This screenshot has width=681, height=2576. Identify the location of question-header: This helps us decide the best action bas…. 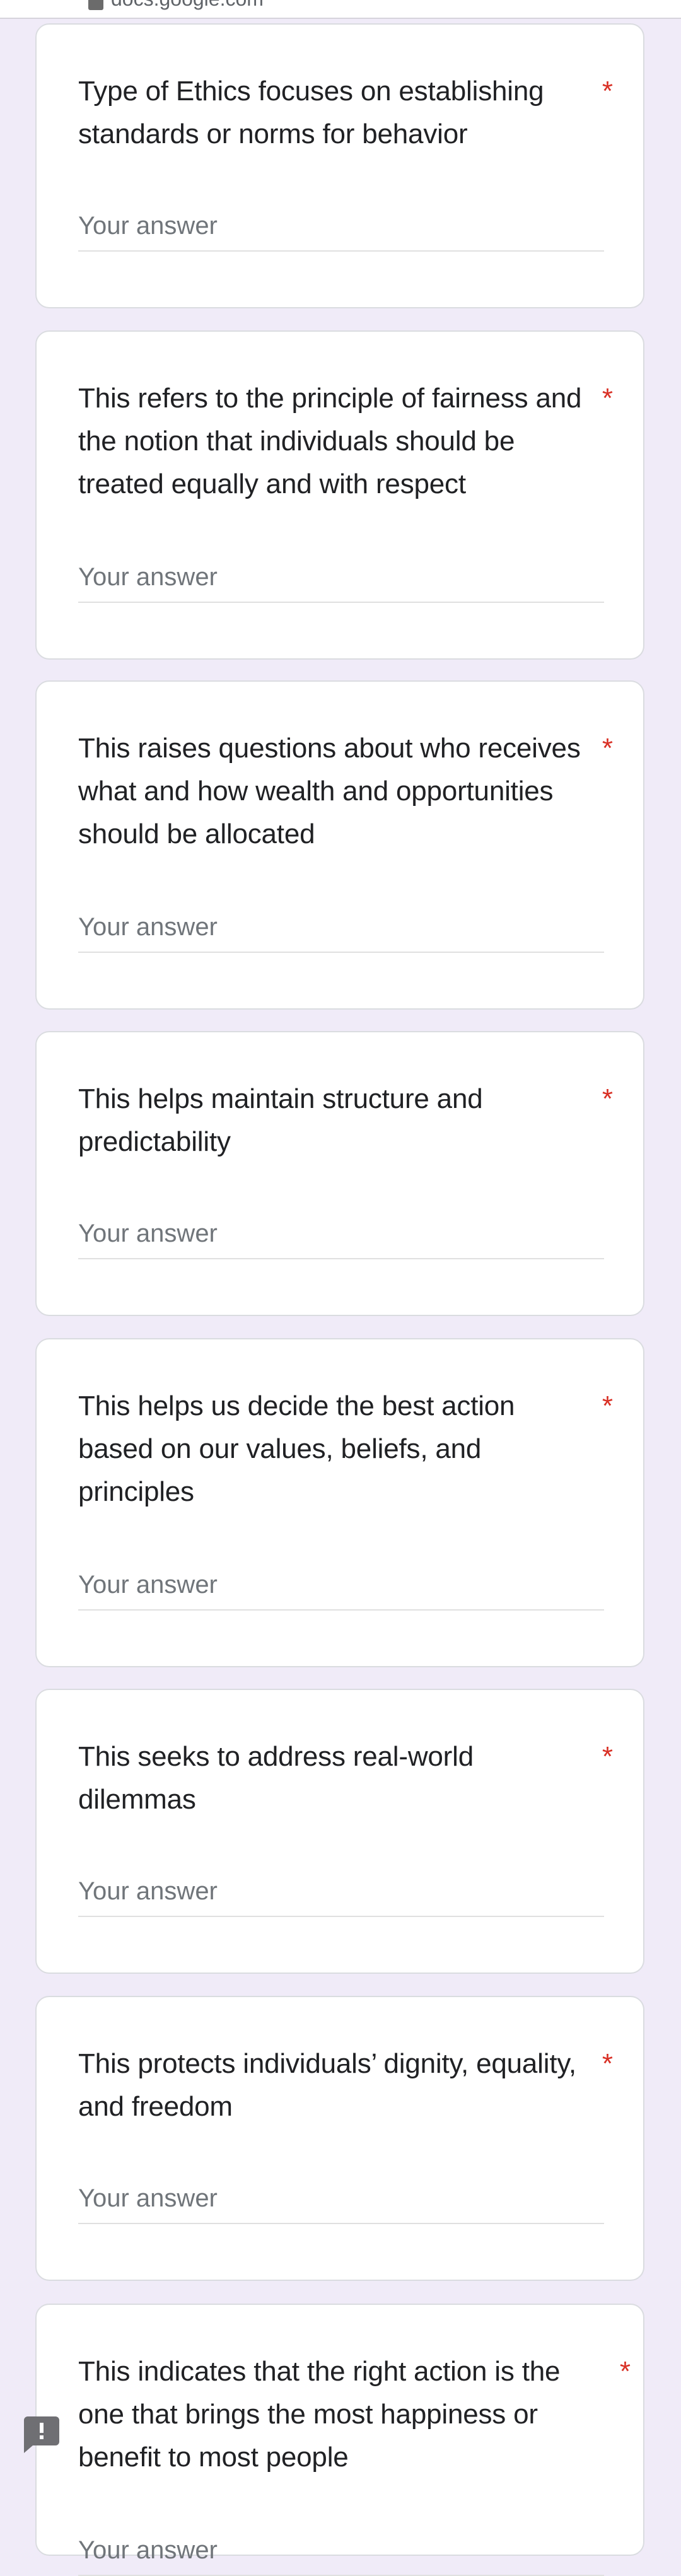
(345, 1449).